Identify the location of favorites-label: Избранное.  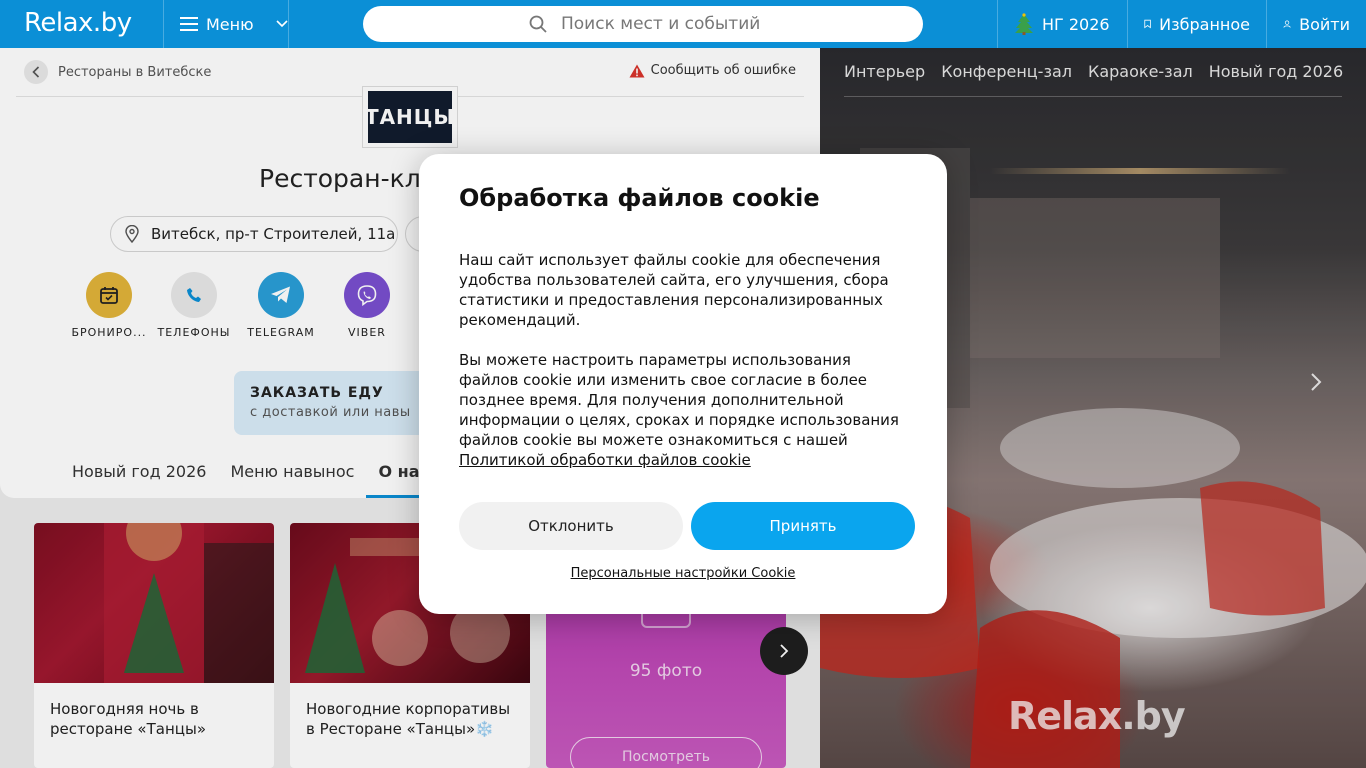
(1204, 24).